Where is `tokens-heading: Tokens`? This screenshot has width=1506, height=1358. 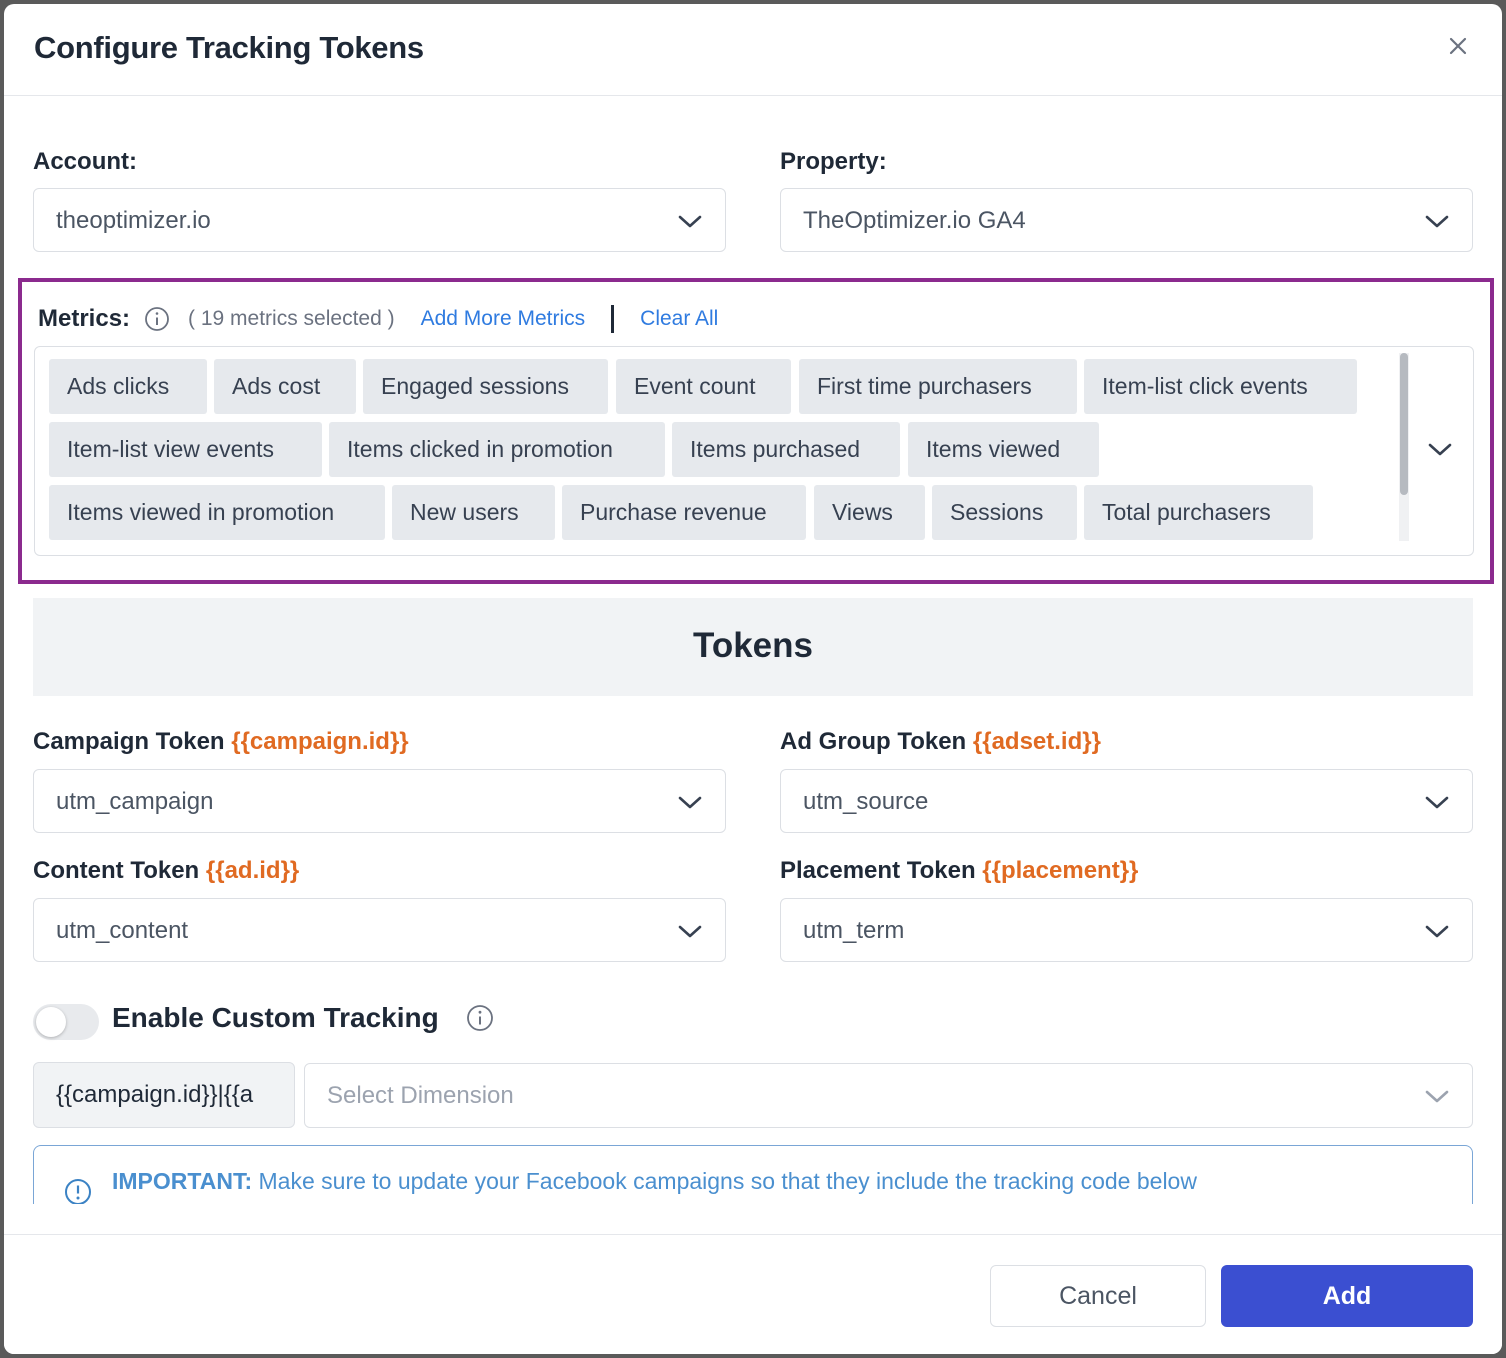 tokens-heading: Tokens is located at coordinates (753, 645).